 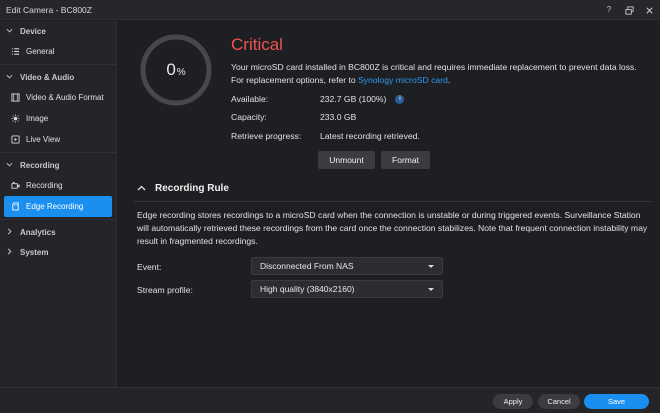 I want to click on recording-rule-title: Recording Rule, so click(x=192, y=188).